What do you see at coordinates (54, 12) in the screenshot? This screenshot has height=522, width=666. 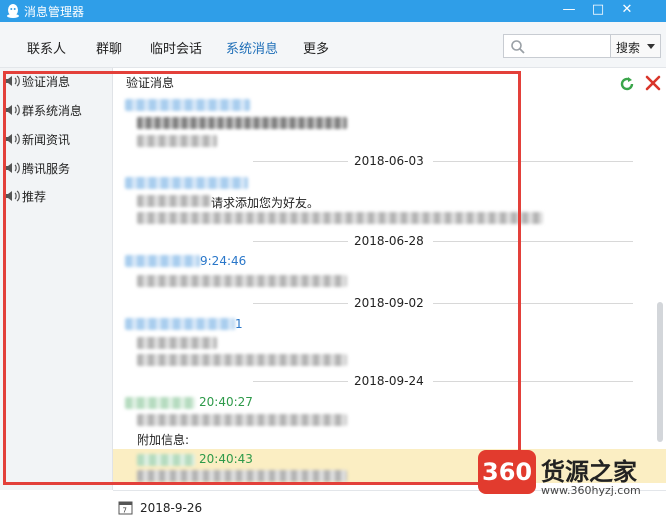 I see `window-title: 消息管理器` at bounding box center [54, 12].